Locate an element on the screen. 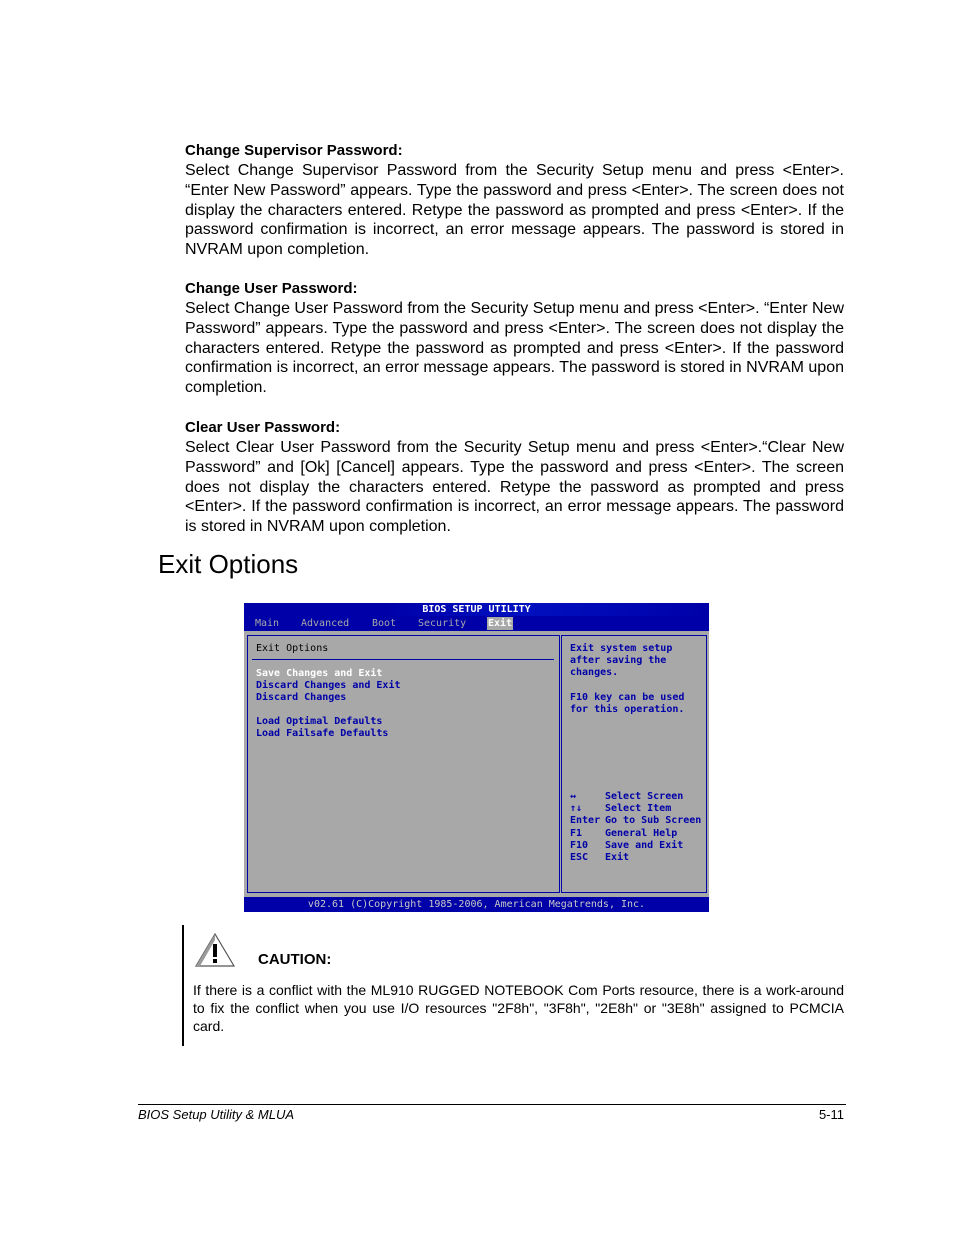 This screenshot has width=954, height=1235. key-action: Save and Exit is located at coordinates (644, 845).